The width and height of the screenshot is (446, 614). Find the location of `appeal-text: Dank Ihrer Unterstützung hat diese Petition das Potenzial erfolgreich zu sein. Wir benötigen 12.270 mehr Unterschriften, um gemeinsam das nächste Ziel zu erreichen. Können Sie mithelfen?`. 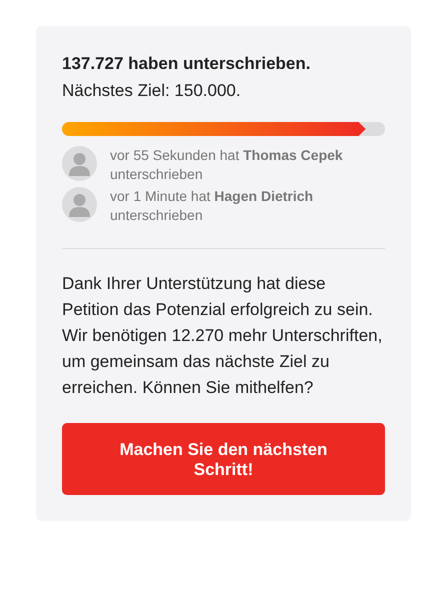

appeal-text: Dank Ihrer Unterstützung hat diese Petition das Potenzial erfolgreich zu sein. Wir benötigen 12.270 mehr Unterschriften, um gemeinsam das nächste Ziel zu erreichen. Können Sie mithelfen? is located at coordinates (223, 336).